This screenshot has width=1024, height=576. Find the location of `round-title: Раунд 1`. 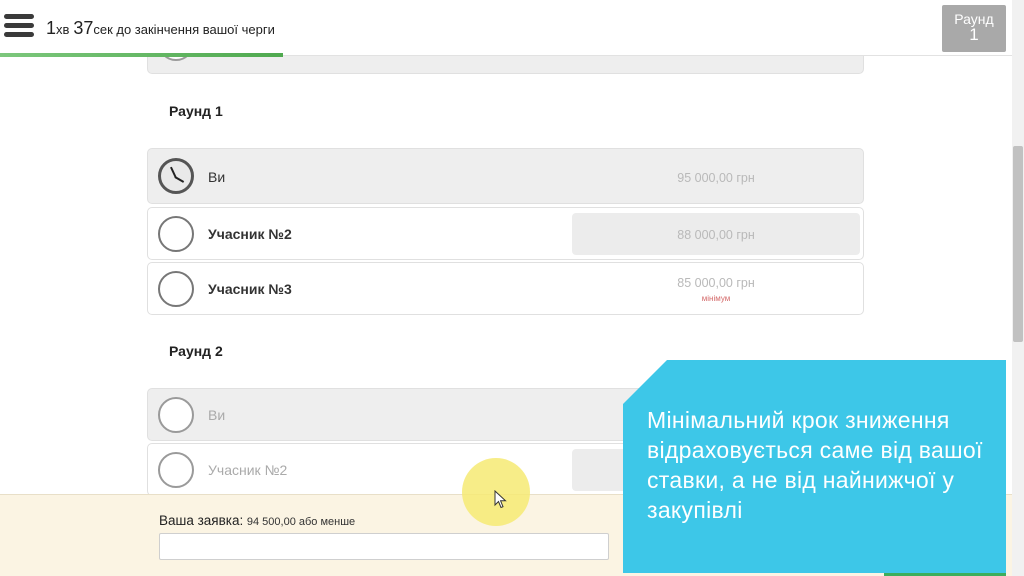

round-title: Раунд 1 is located at coordinates (196, 111).